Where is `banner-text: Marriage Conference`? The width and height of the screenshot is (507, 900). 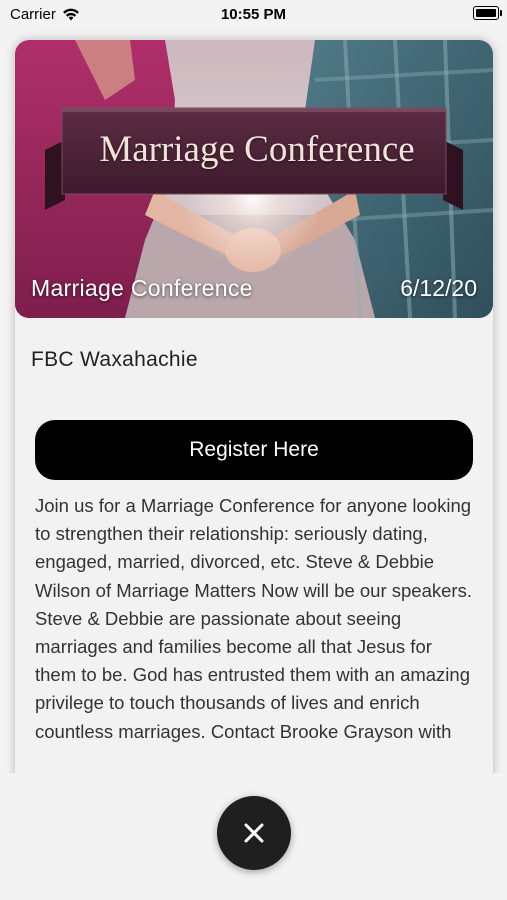
banner-text: Marriage Conference is located at coordinates (257, 149).